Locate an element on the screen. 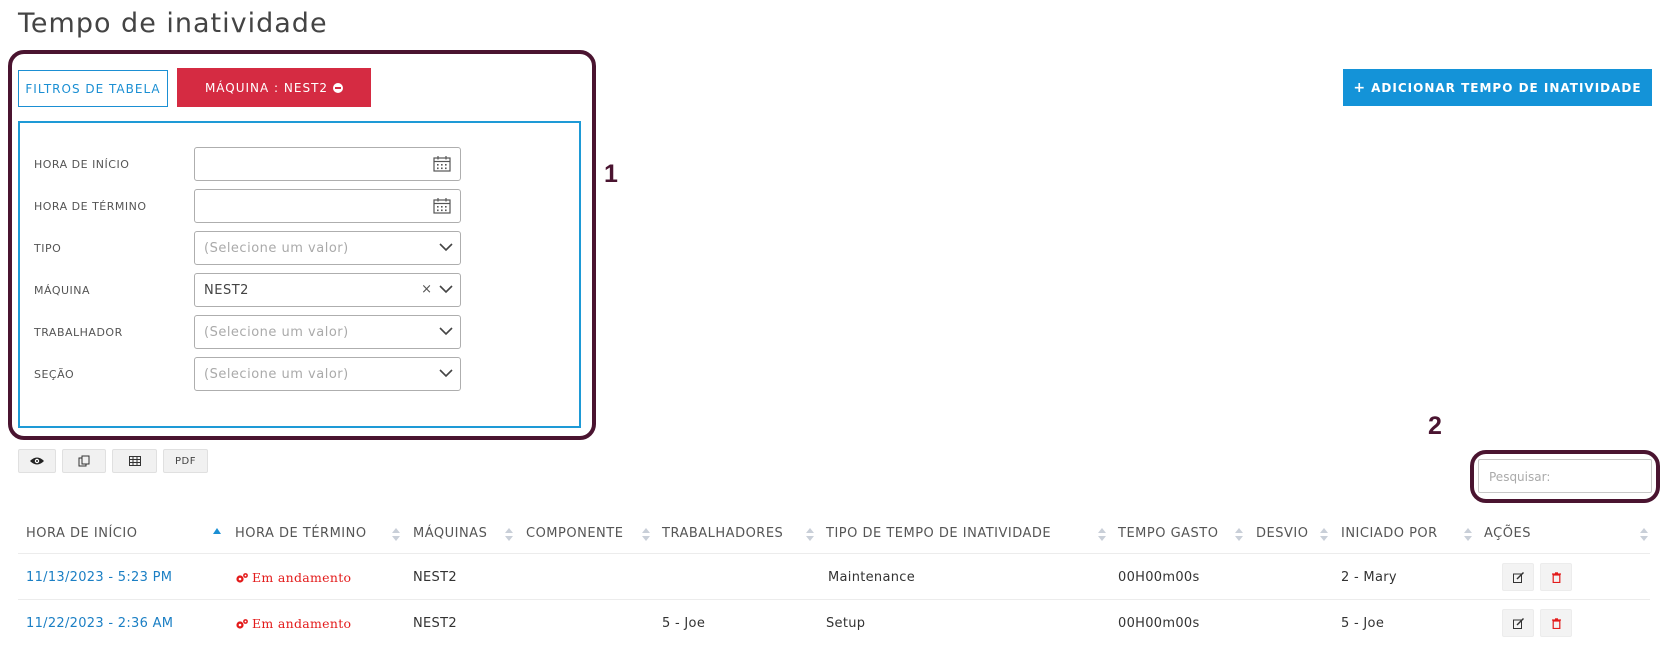 This screenshot has width=1670, height=655. filter-row-type: TIPO (Selecione um valor) is located at coordinates (299, 248).